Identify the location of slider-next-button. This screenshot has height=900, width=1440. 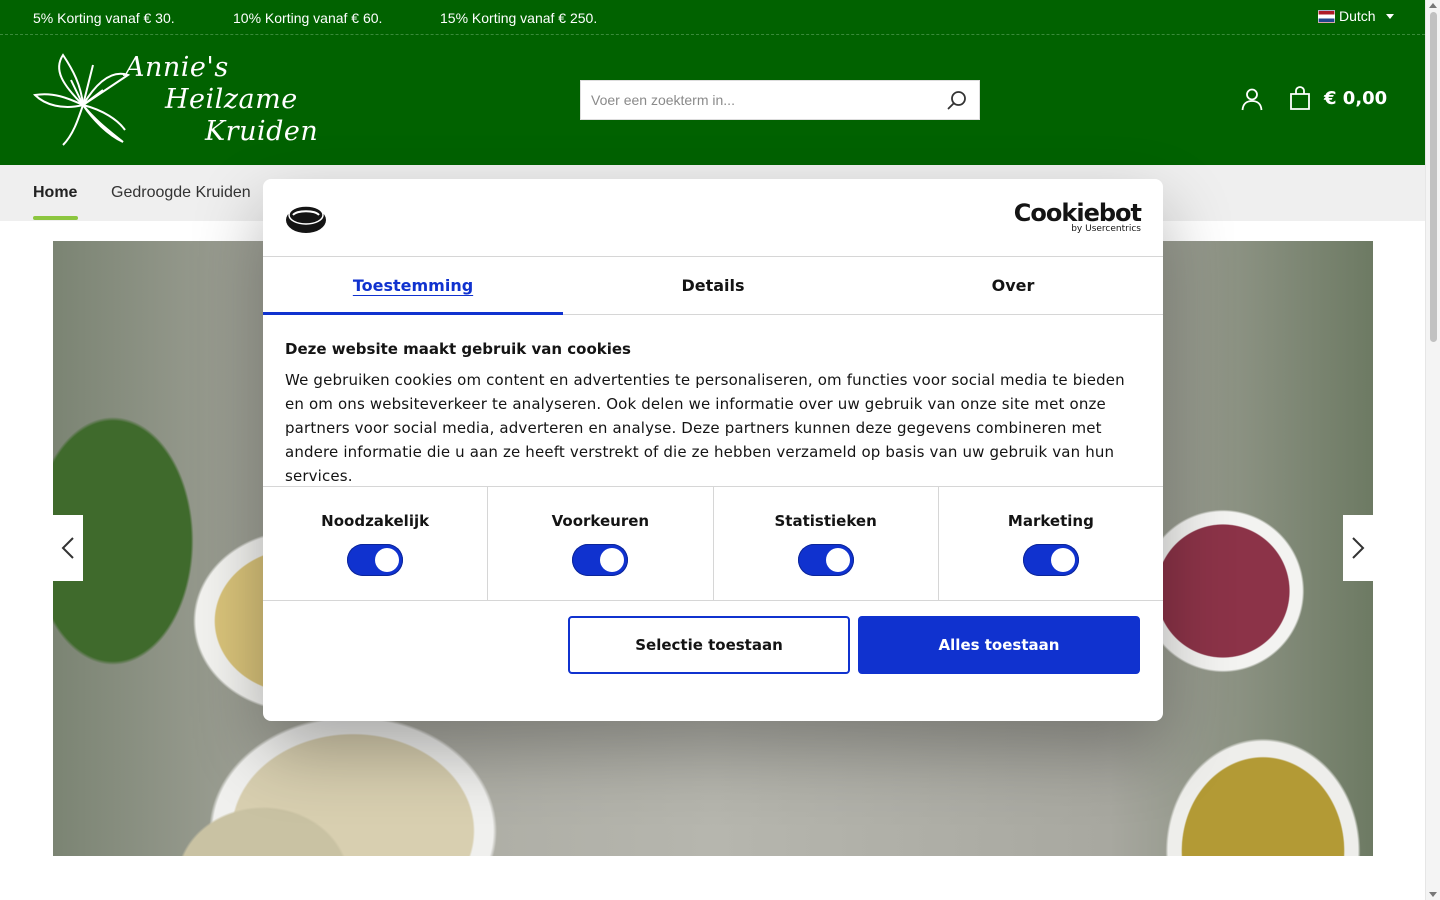
(1358, 548).